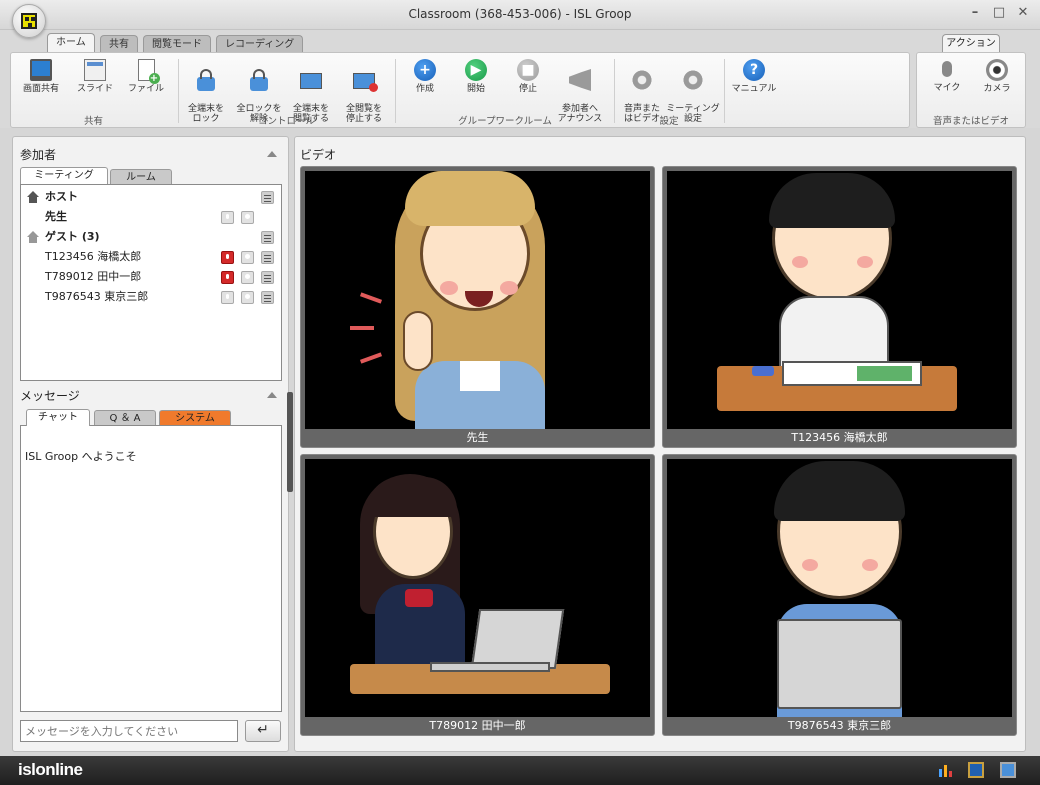 This screenshot has height=785, width=1040. Describe the element at coordinates (425, 70) in the screenshot. I see `plus-icon: +` at that location.